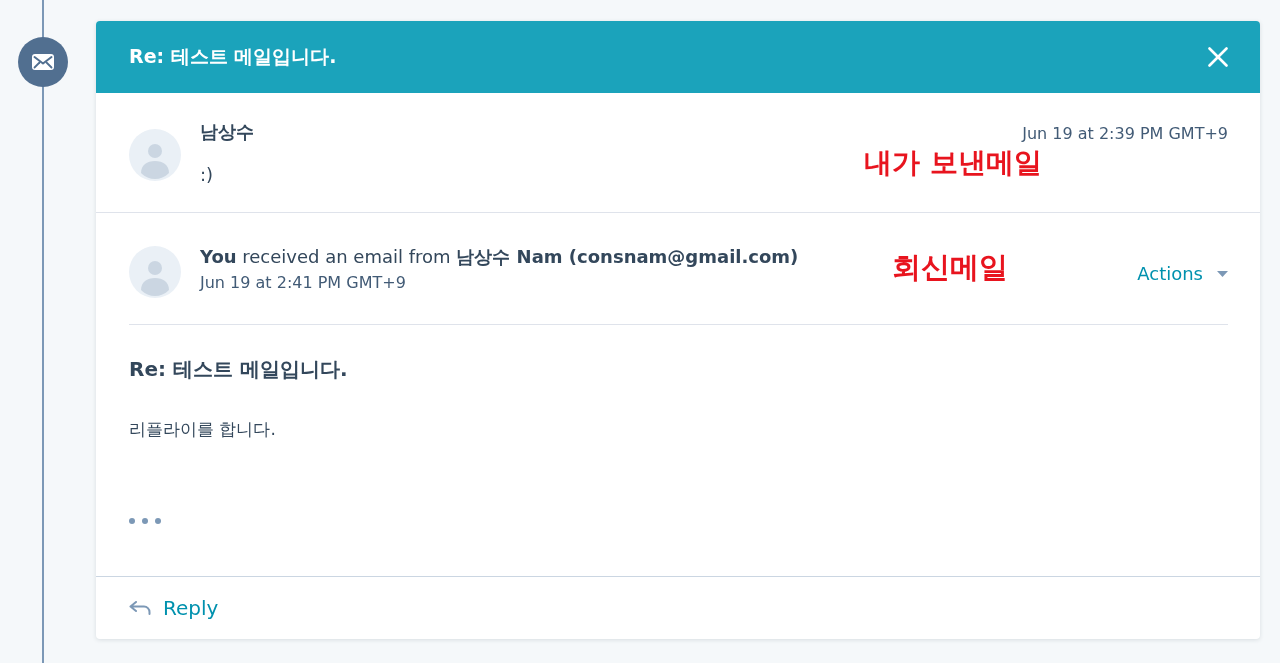 Image resolution: width=1280 pixels, height=663 pixels. I want to click on email-body: 리플라이를 합니다., so click(202, 429).